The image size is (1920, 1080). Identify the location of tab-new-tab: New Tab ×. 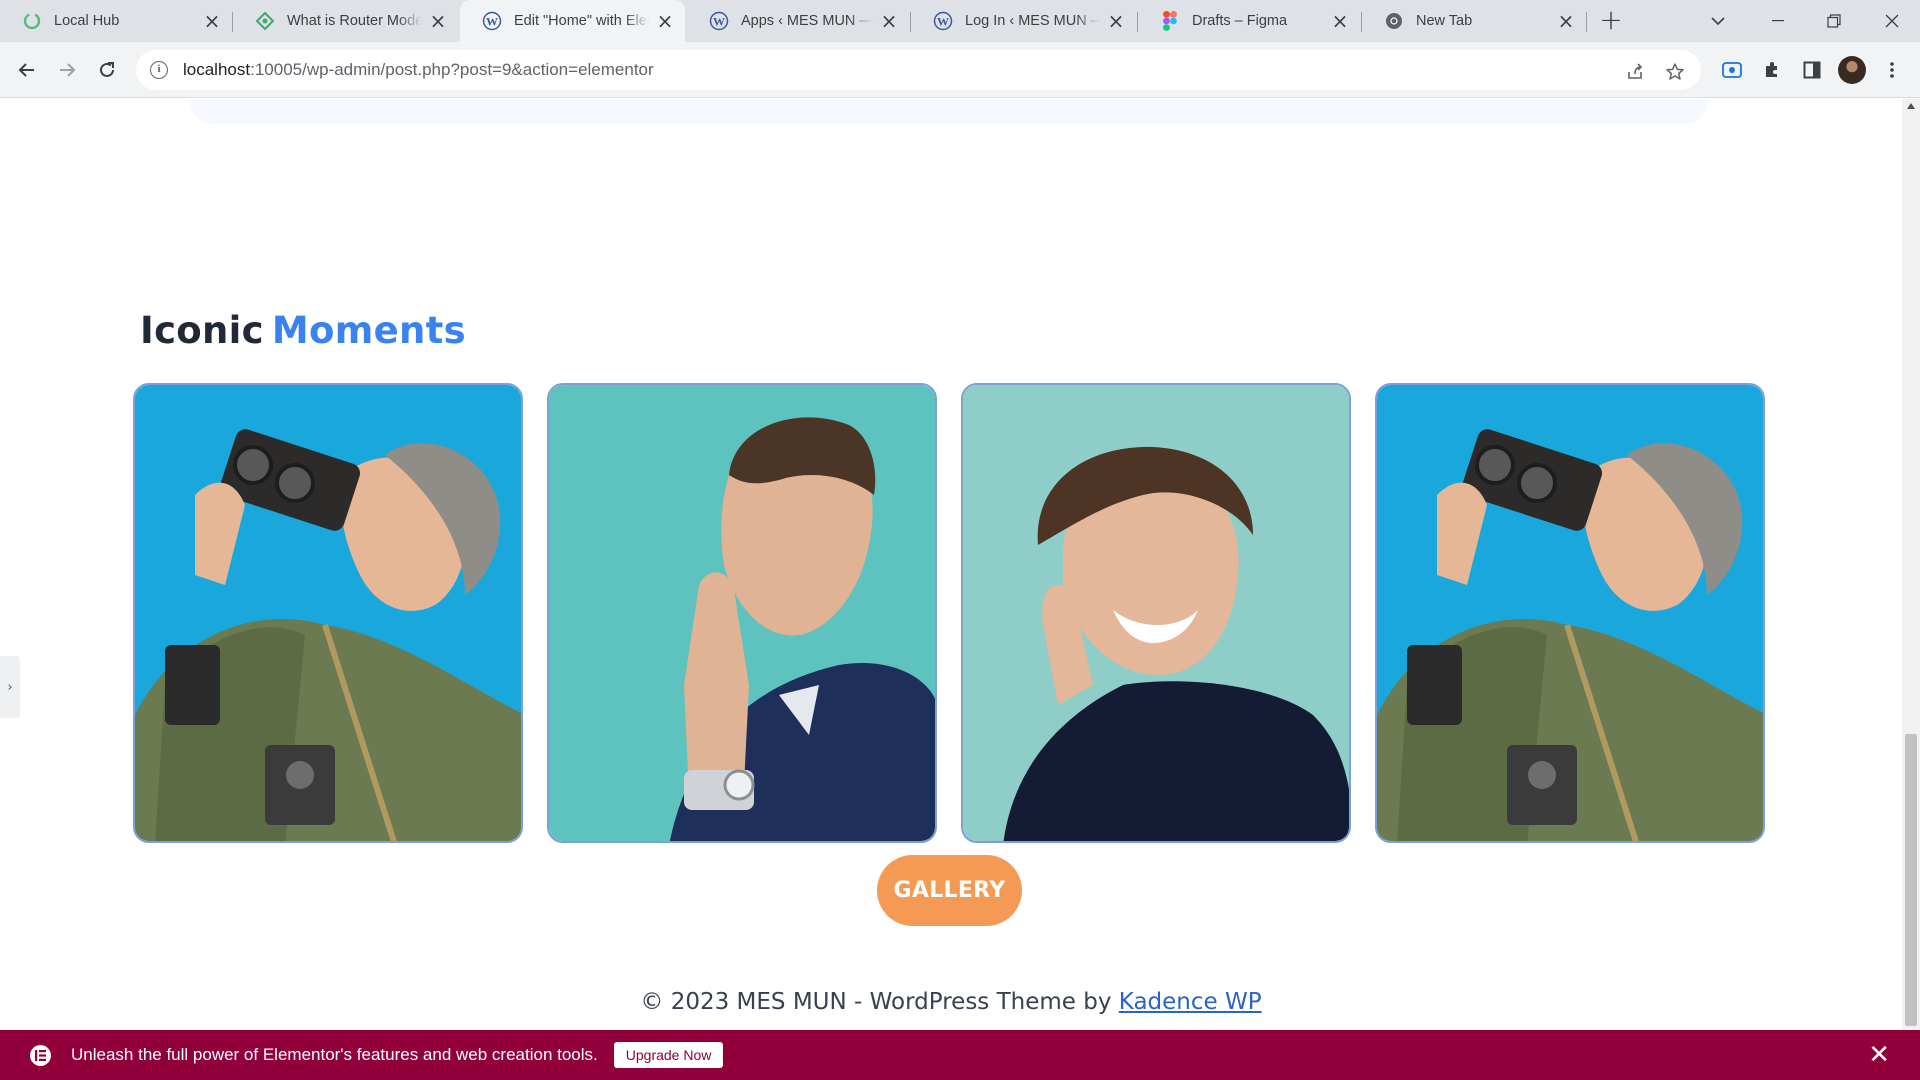
(1474, 21).